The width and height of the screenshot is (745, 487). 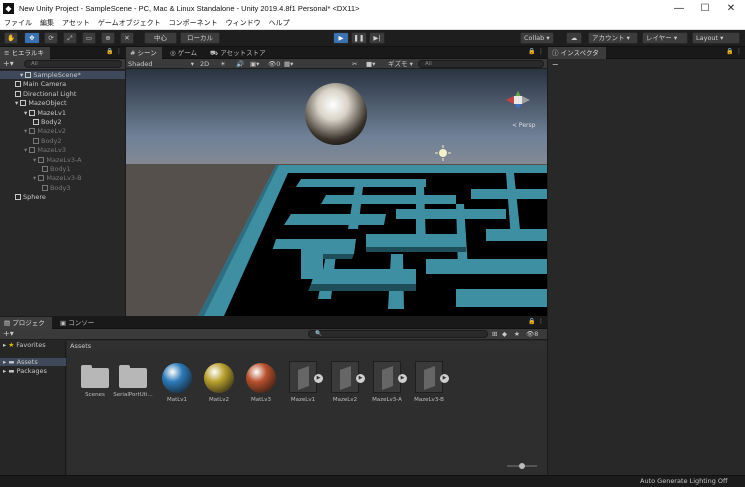 I want to click on menu-component: コンポーネント, so click(x=193, y=23).